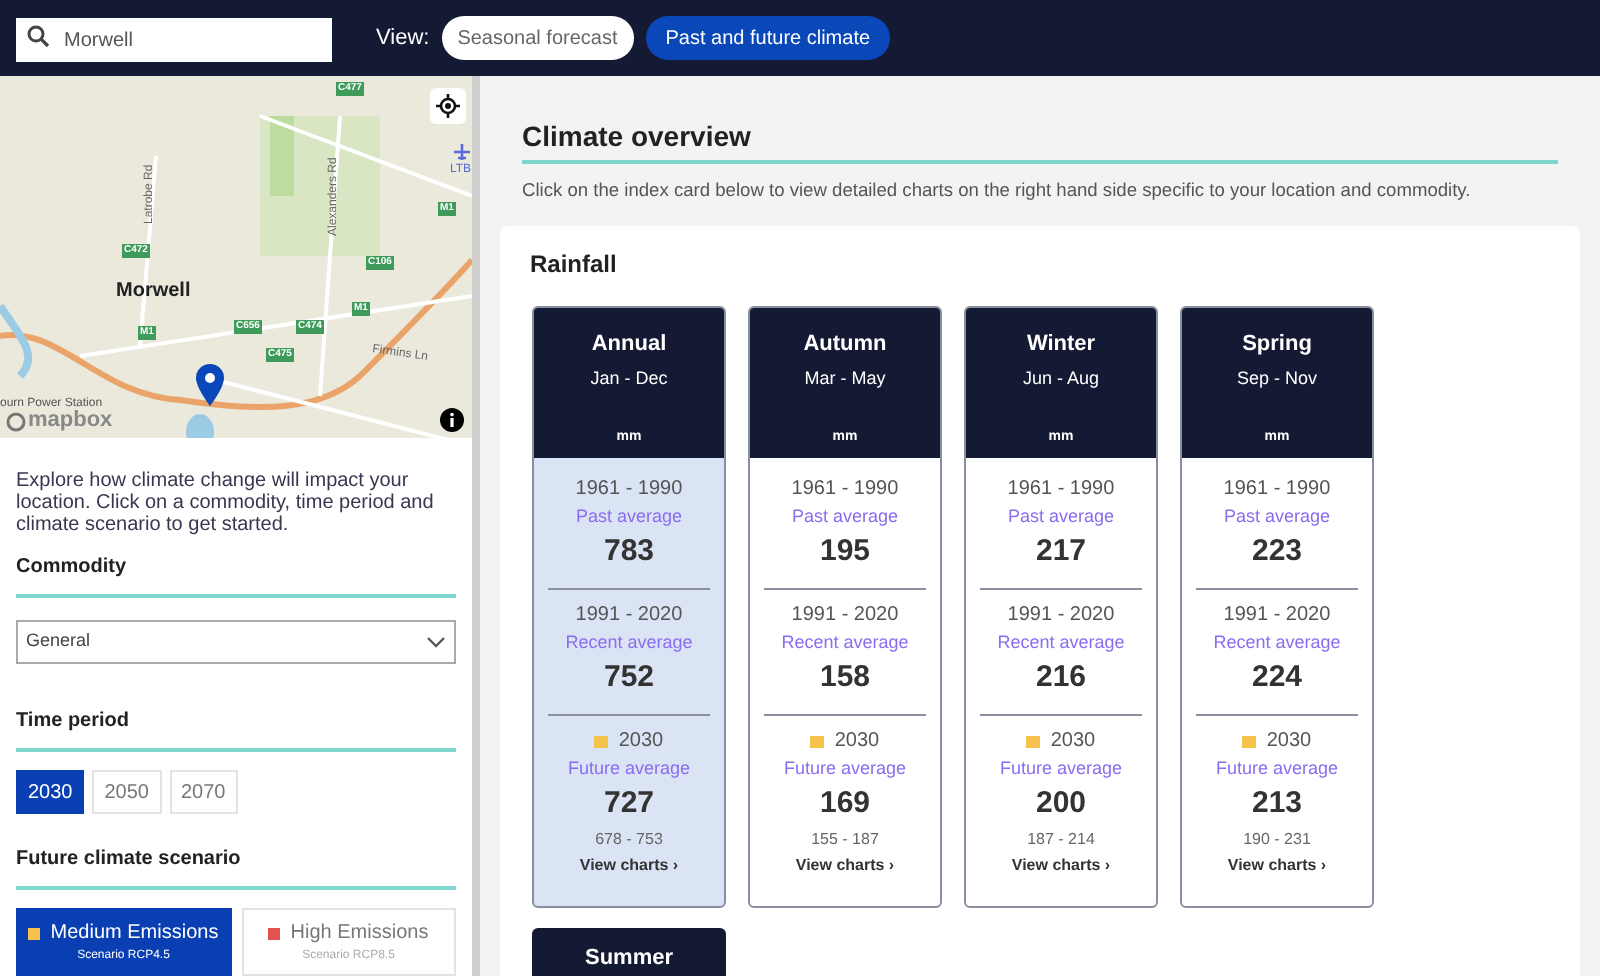 This screenshot has height=976, width=1600. What do you see at coordinates (236, 729) in the screenshot?
I see `section-heading: Time period` at bounding box center [236, 729].